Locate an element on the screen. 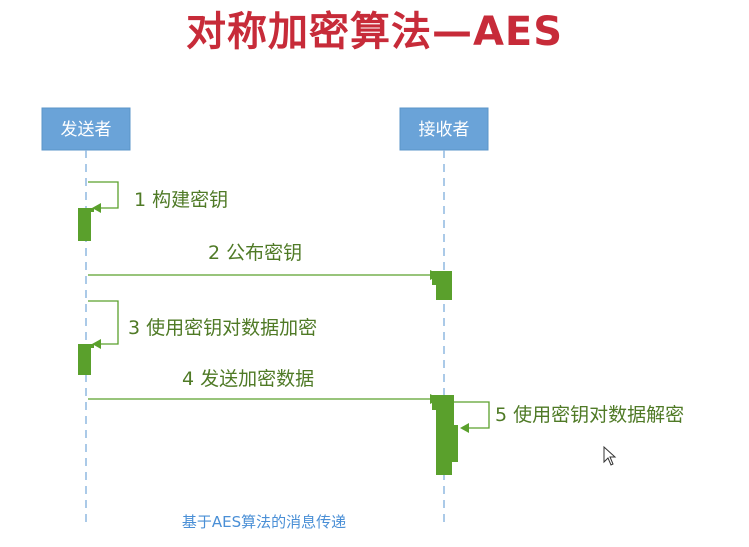 The height and width of the screenshot is (547, 749). step2-label: 2 公布密钥 is located at coordinates (255, 253).